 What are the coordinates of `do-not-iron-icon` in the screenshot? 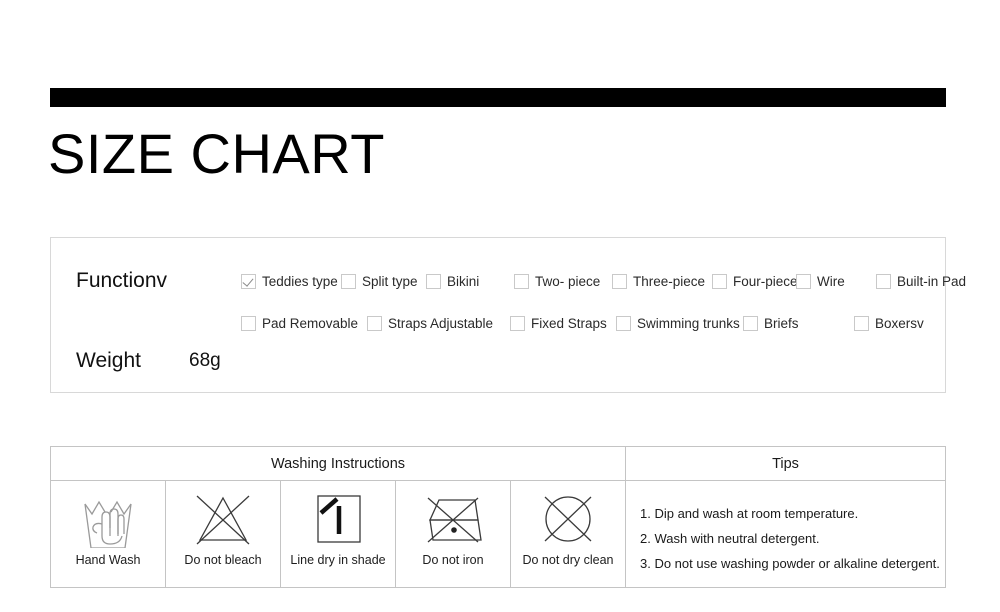 It's located at (453, 519).